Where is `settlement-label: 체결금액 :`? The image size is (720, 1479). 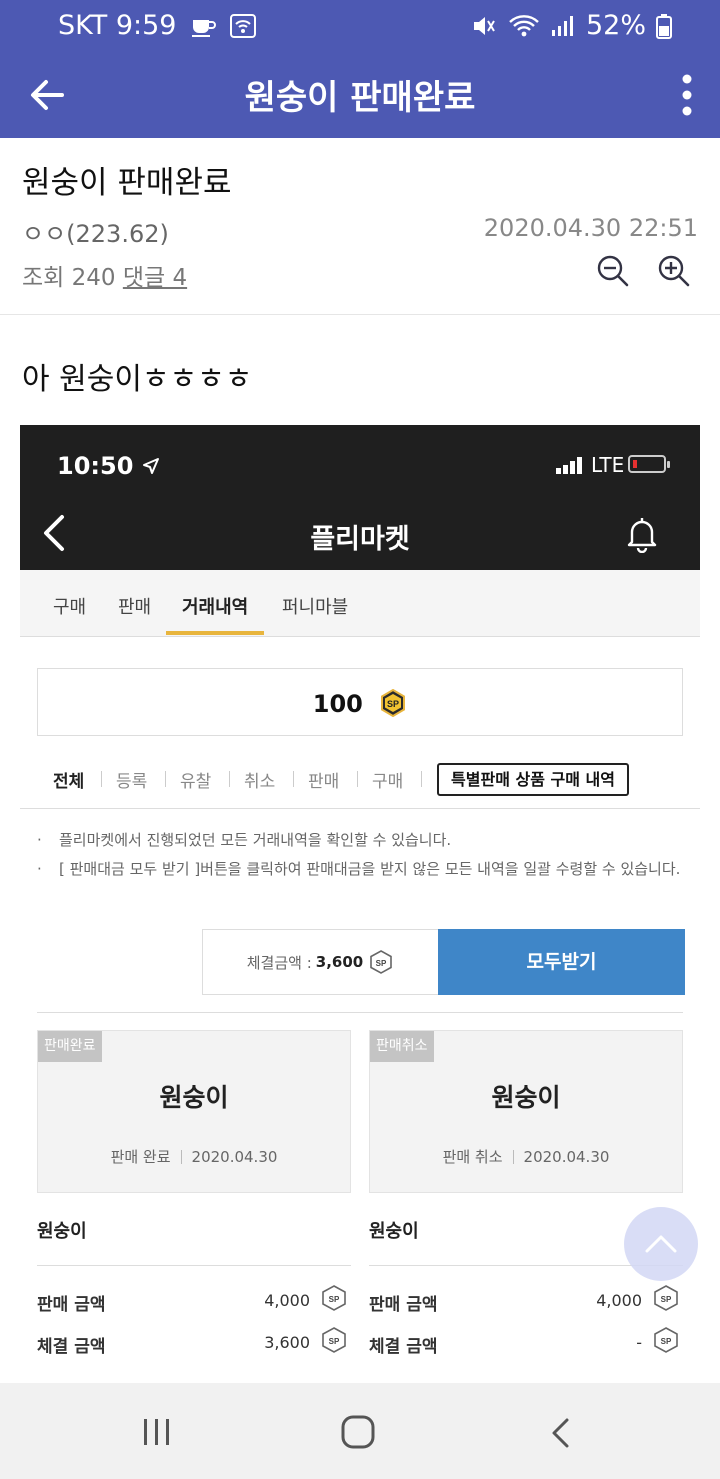 settlement-label: 체결금액 : is located at coordinates (279, 962).